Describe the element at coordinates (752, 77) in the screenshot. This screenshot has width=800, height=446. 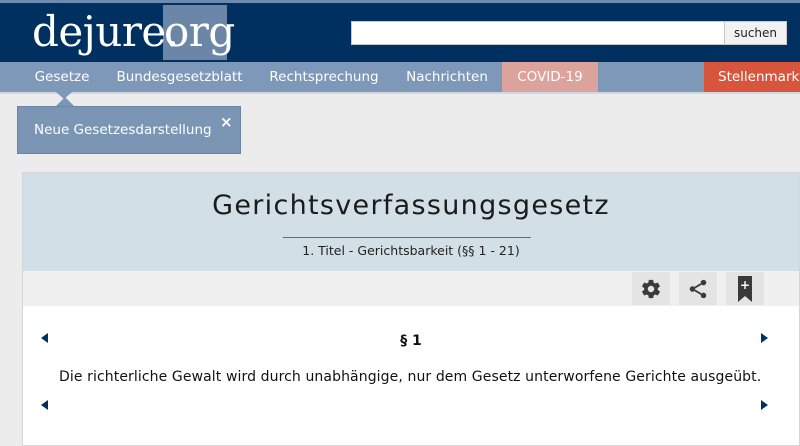
I see `nav-item-stellenmarkt: Stellenmarkt` at that location.